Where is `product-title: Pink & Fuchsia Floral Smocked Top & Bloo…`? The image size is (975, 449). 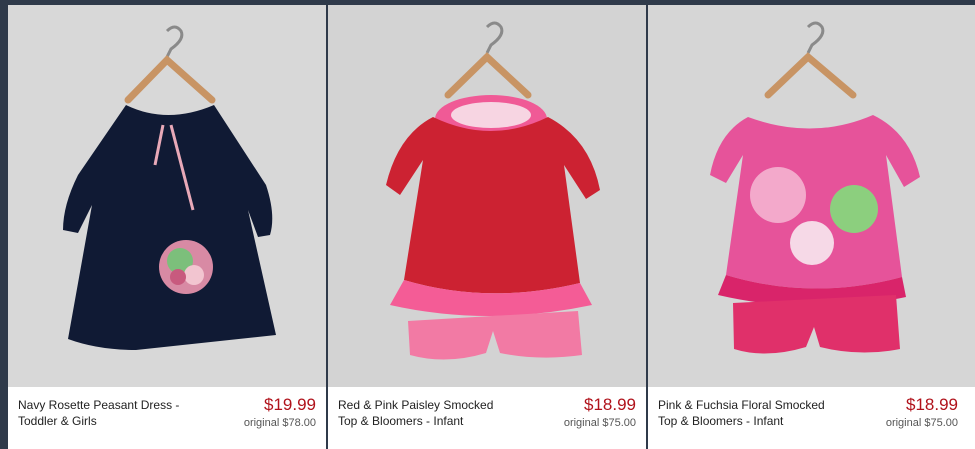 product-title: Pink & Fuchsia Floral Smocked Top & Bloo… is located at coordinates (753, 413).